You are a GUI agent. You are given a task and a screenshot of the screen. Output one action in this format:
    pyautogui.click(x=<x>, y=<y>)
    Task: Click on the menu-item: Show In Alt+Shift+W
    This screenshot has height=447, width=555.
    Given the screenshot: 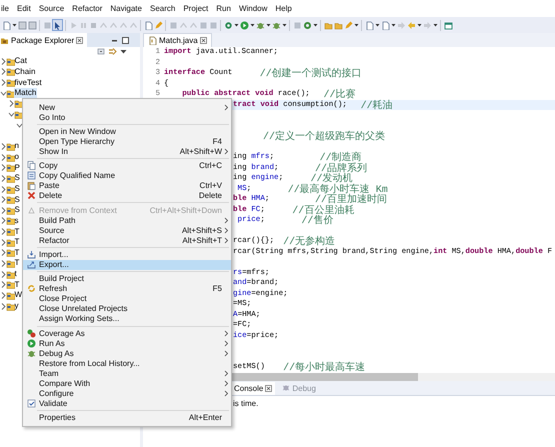 What is the action you would take?
    pyautogui.click(x=127, y=151)
    